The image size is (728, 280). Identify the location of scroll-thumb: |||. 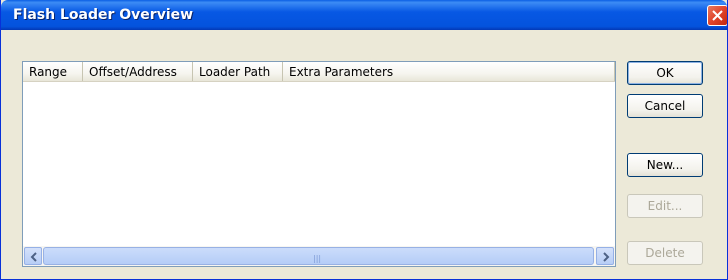
(318, 256).